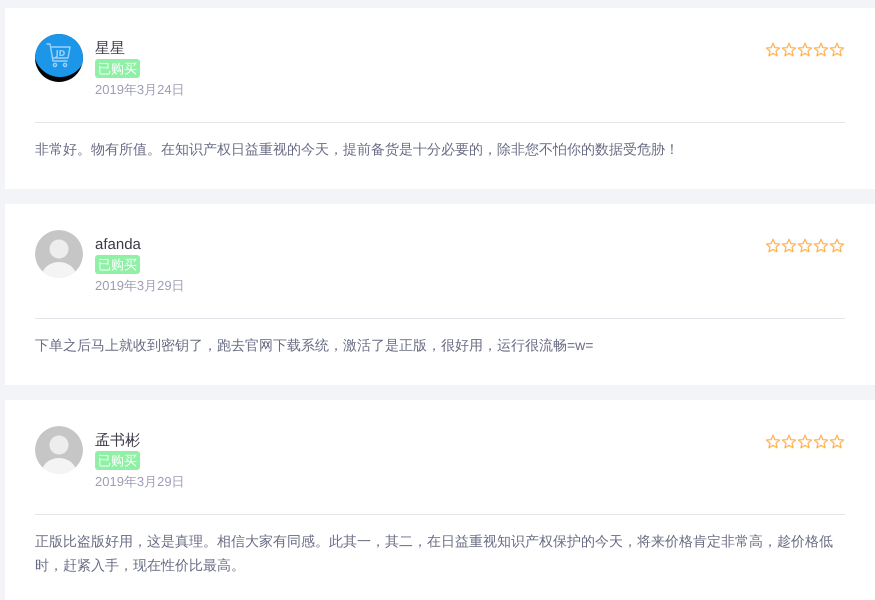  What do you see at coordinates (61, 53) in the screenshot?
I see `logo-text: JD` at bounding box center [61, 53].